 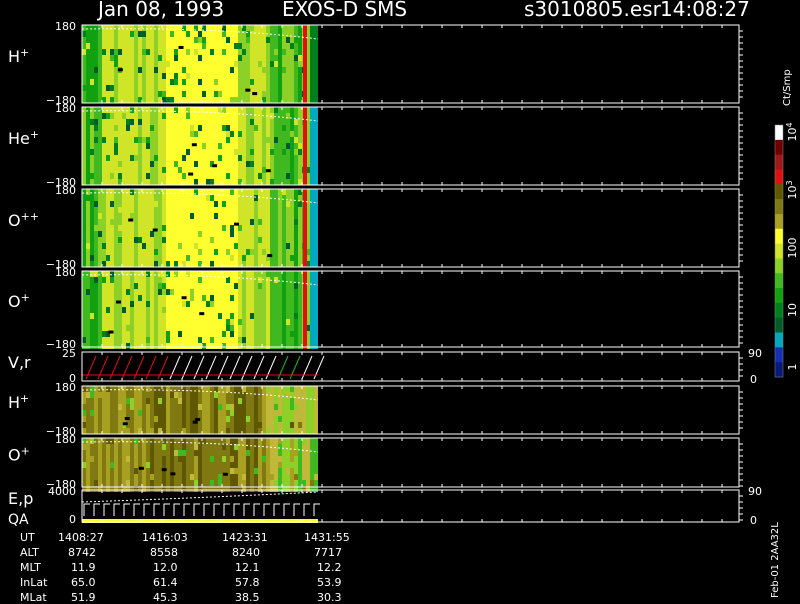 What do you see at coordinates (246, 552) in the screenshot?
I see `footer-alt-3: 8240` at bounding box center [246, 552].